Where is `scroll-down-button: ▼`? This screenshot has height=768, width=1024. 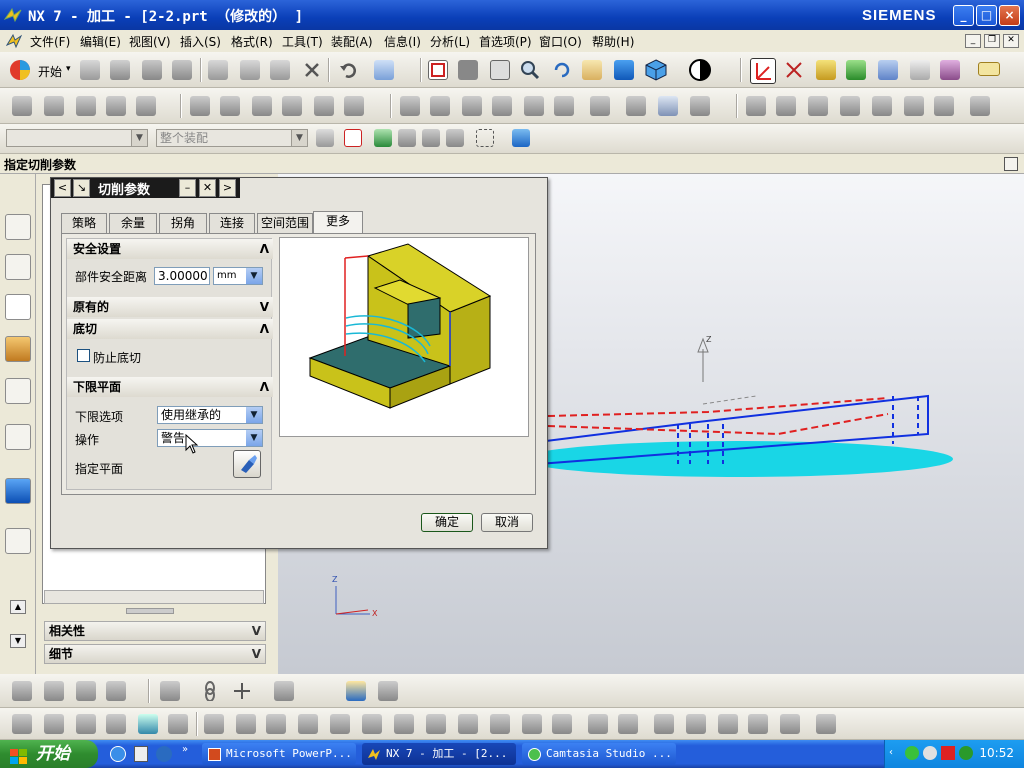 scroll-down-button: ▼ is located at coordinates (18, 641).